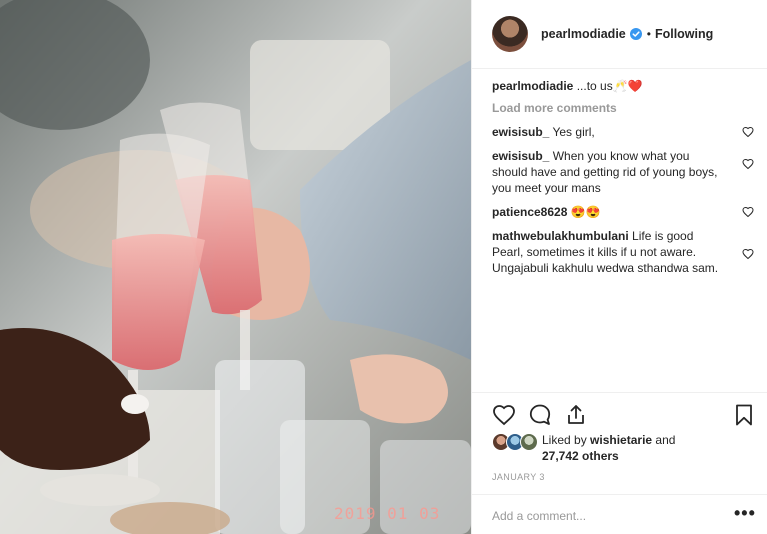 This screenshot has width=767, height=534. What do you see at coordinates (510, 34) in the screenshot?
I see `author-avatar` at bounding box center [510, 34].